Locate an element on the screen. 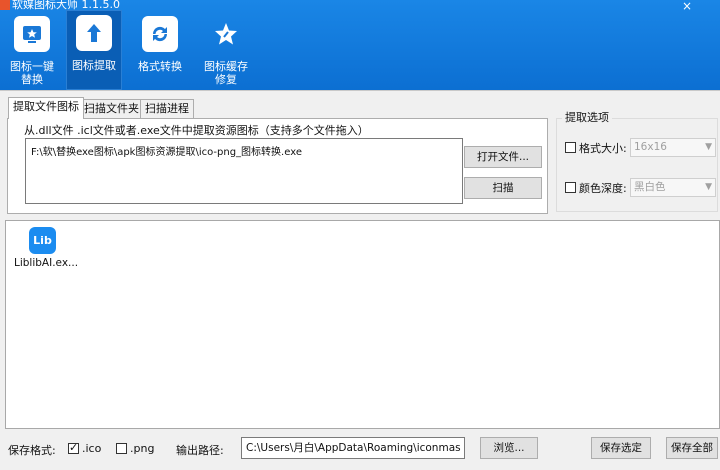 This screenshot has width=720, height=470. size-value: 16x16 is located at coordinates (650, 147).